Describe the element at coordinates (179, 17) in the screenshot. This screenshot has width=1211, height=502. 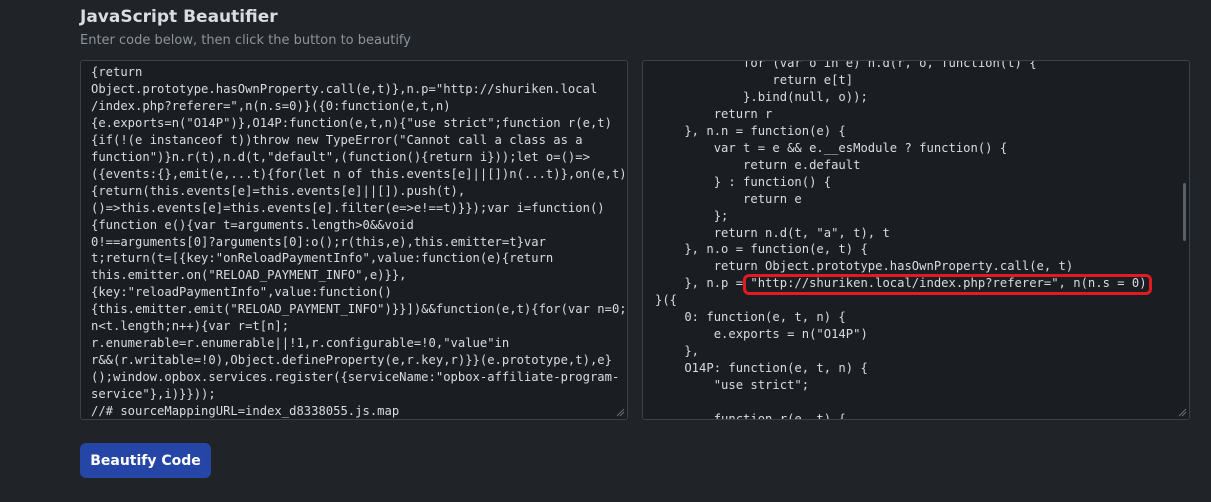
I see `page-title: JavaScript Beautifier` at that location.